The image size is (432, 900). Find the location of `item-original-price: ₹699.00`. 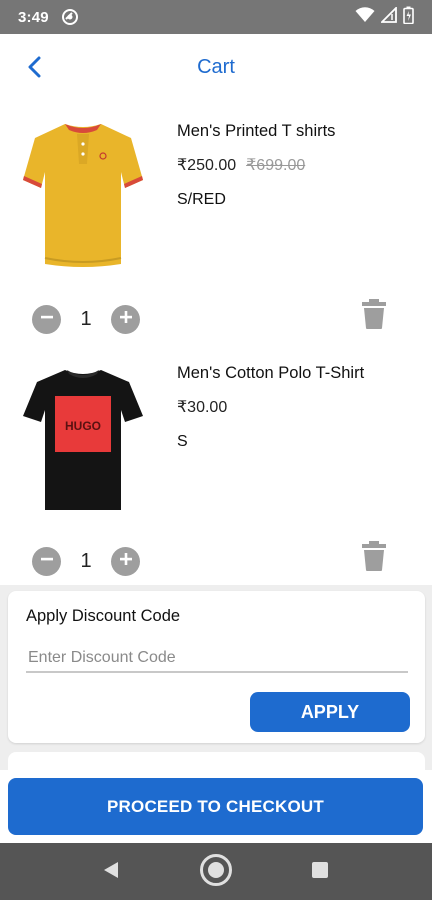

item-original-price: ₹699.00 is located at coordinates (276, 165).